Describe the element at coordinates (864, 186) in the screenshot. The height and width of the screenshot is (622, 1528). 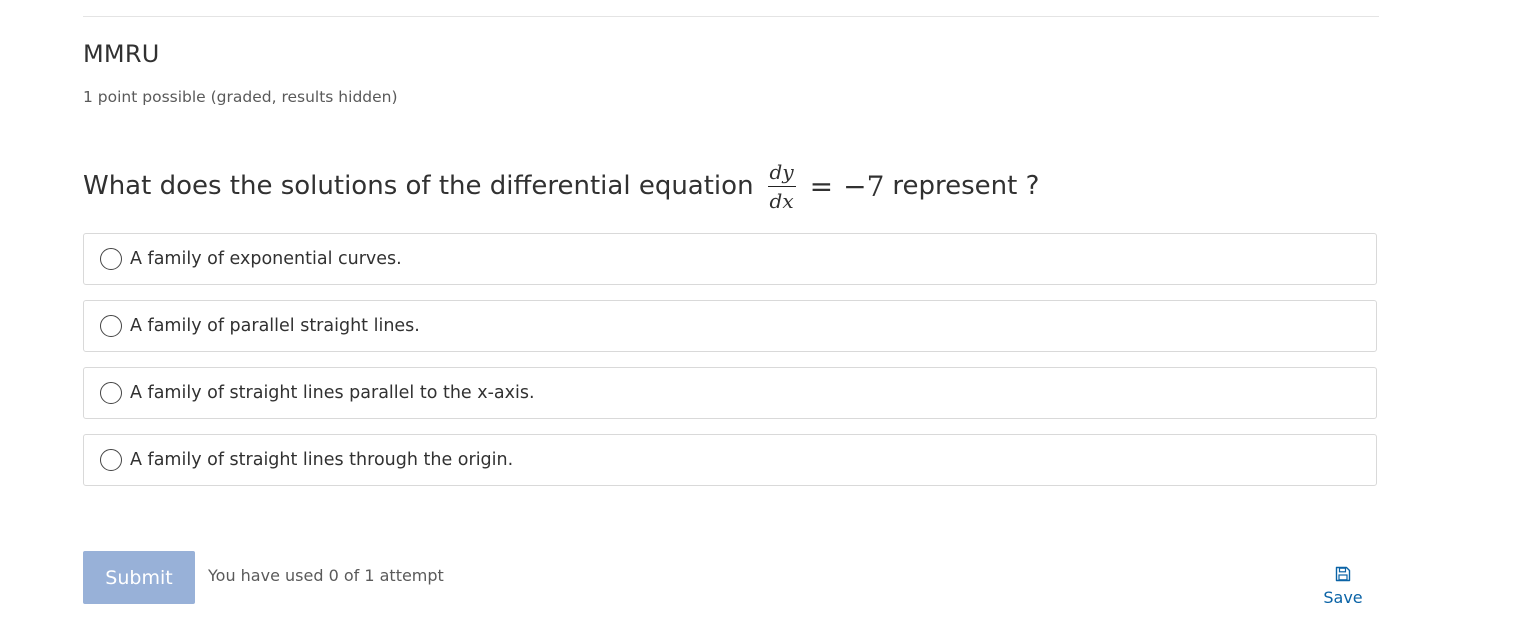
I see `equation-rhs: −7` at that location.